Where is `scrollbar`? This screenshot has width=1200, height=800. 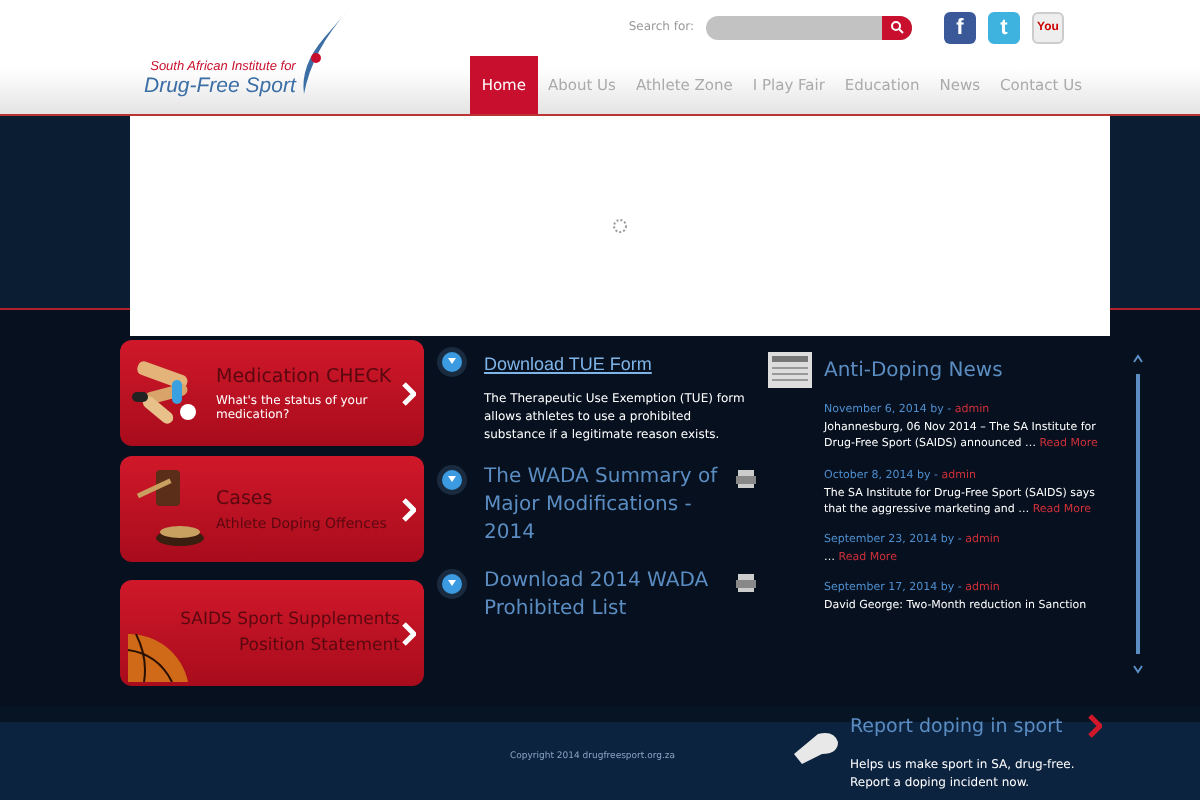
scrollbar is located at coordinates (1138, 514).